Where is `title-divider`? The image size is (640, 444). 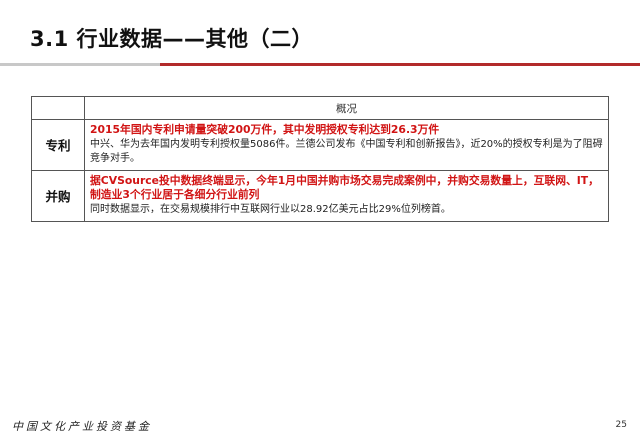 title-divider is located at coordinates (320, 64).